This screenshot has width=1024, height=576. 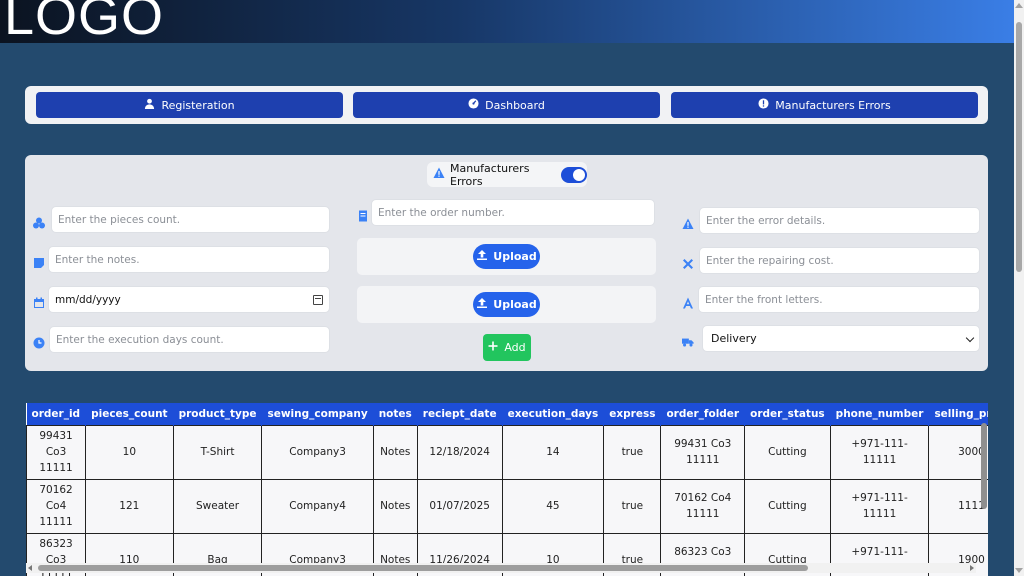 I want to click on cubes-icon, so click(x=39, y=221).